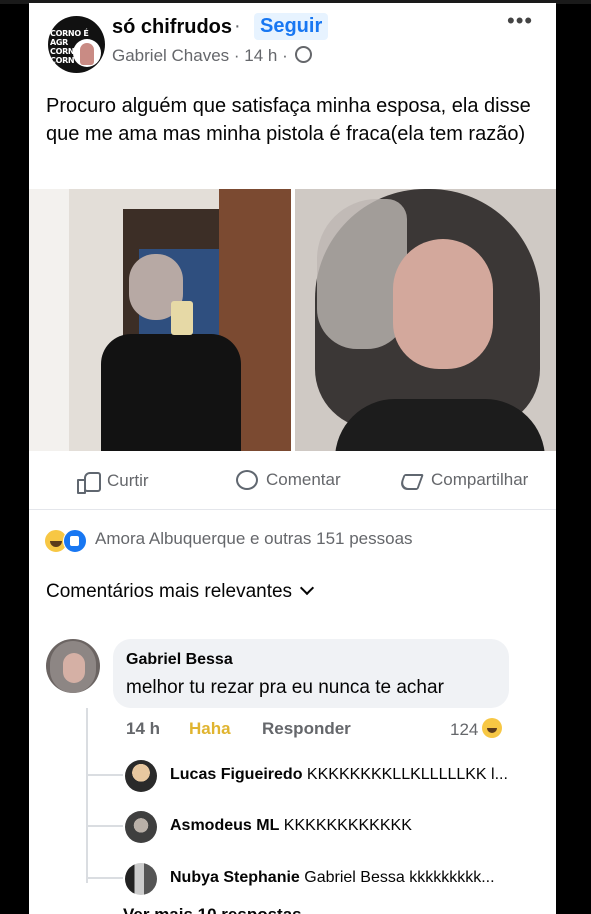 This screenshot has width=591, height=914. Describe the element at coordinates (464, 729) in the screenshot. I see `reaction-count-value: 124` at that location.